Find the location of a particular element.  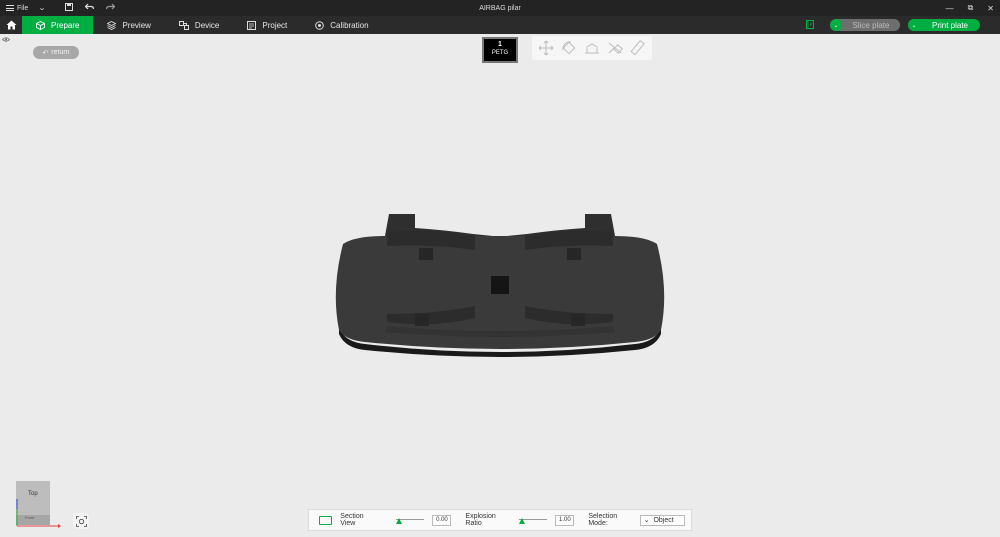

section-view-icon is located at coordinates (326, 520).